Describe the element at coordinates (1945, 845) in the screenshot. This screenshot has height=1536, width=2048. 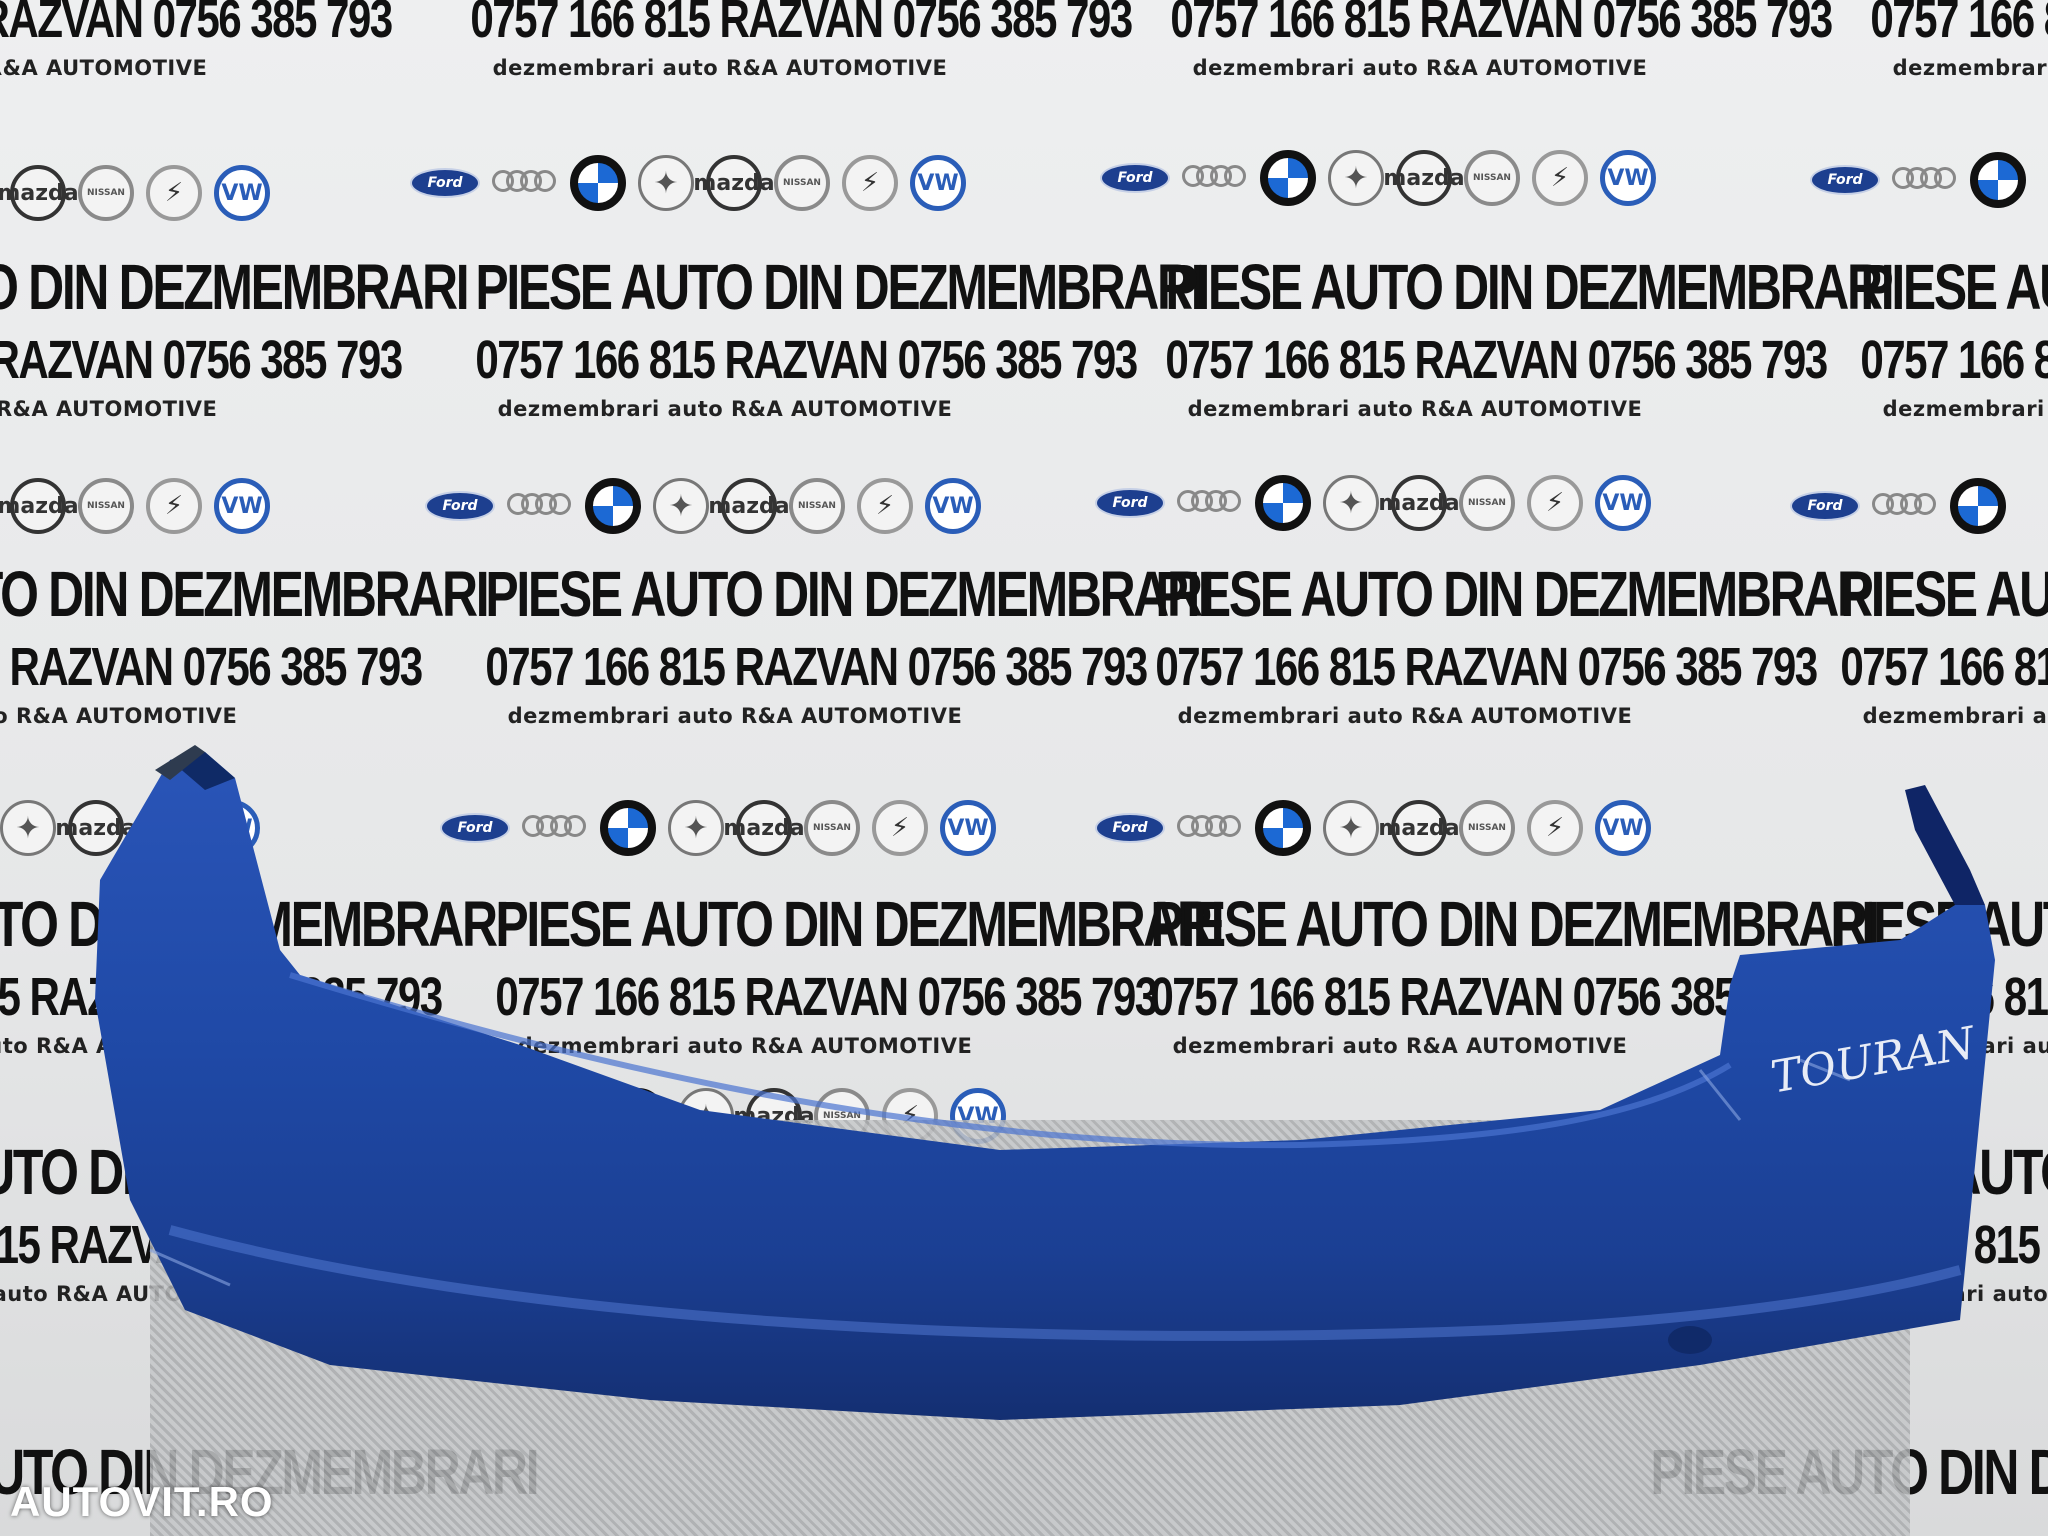
I see `bumper-right-return` at that location.